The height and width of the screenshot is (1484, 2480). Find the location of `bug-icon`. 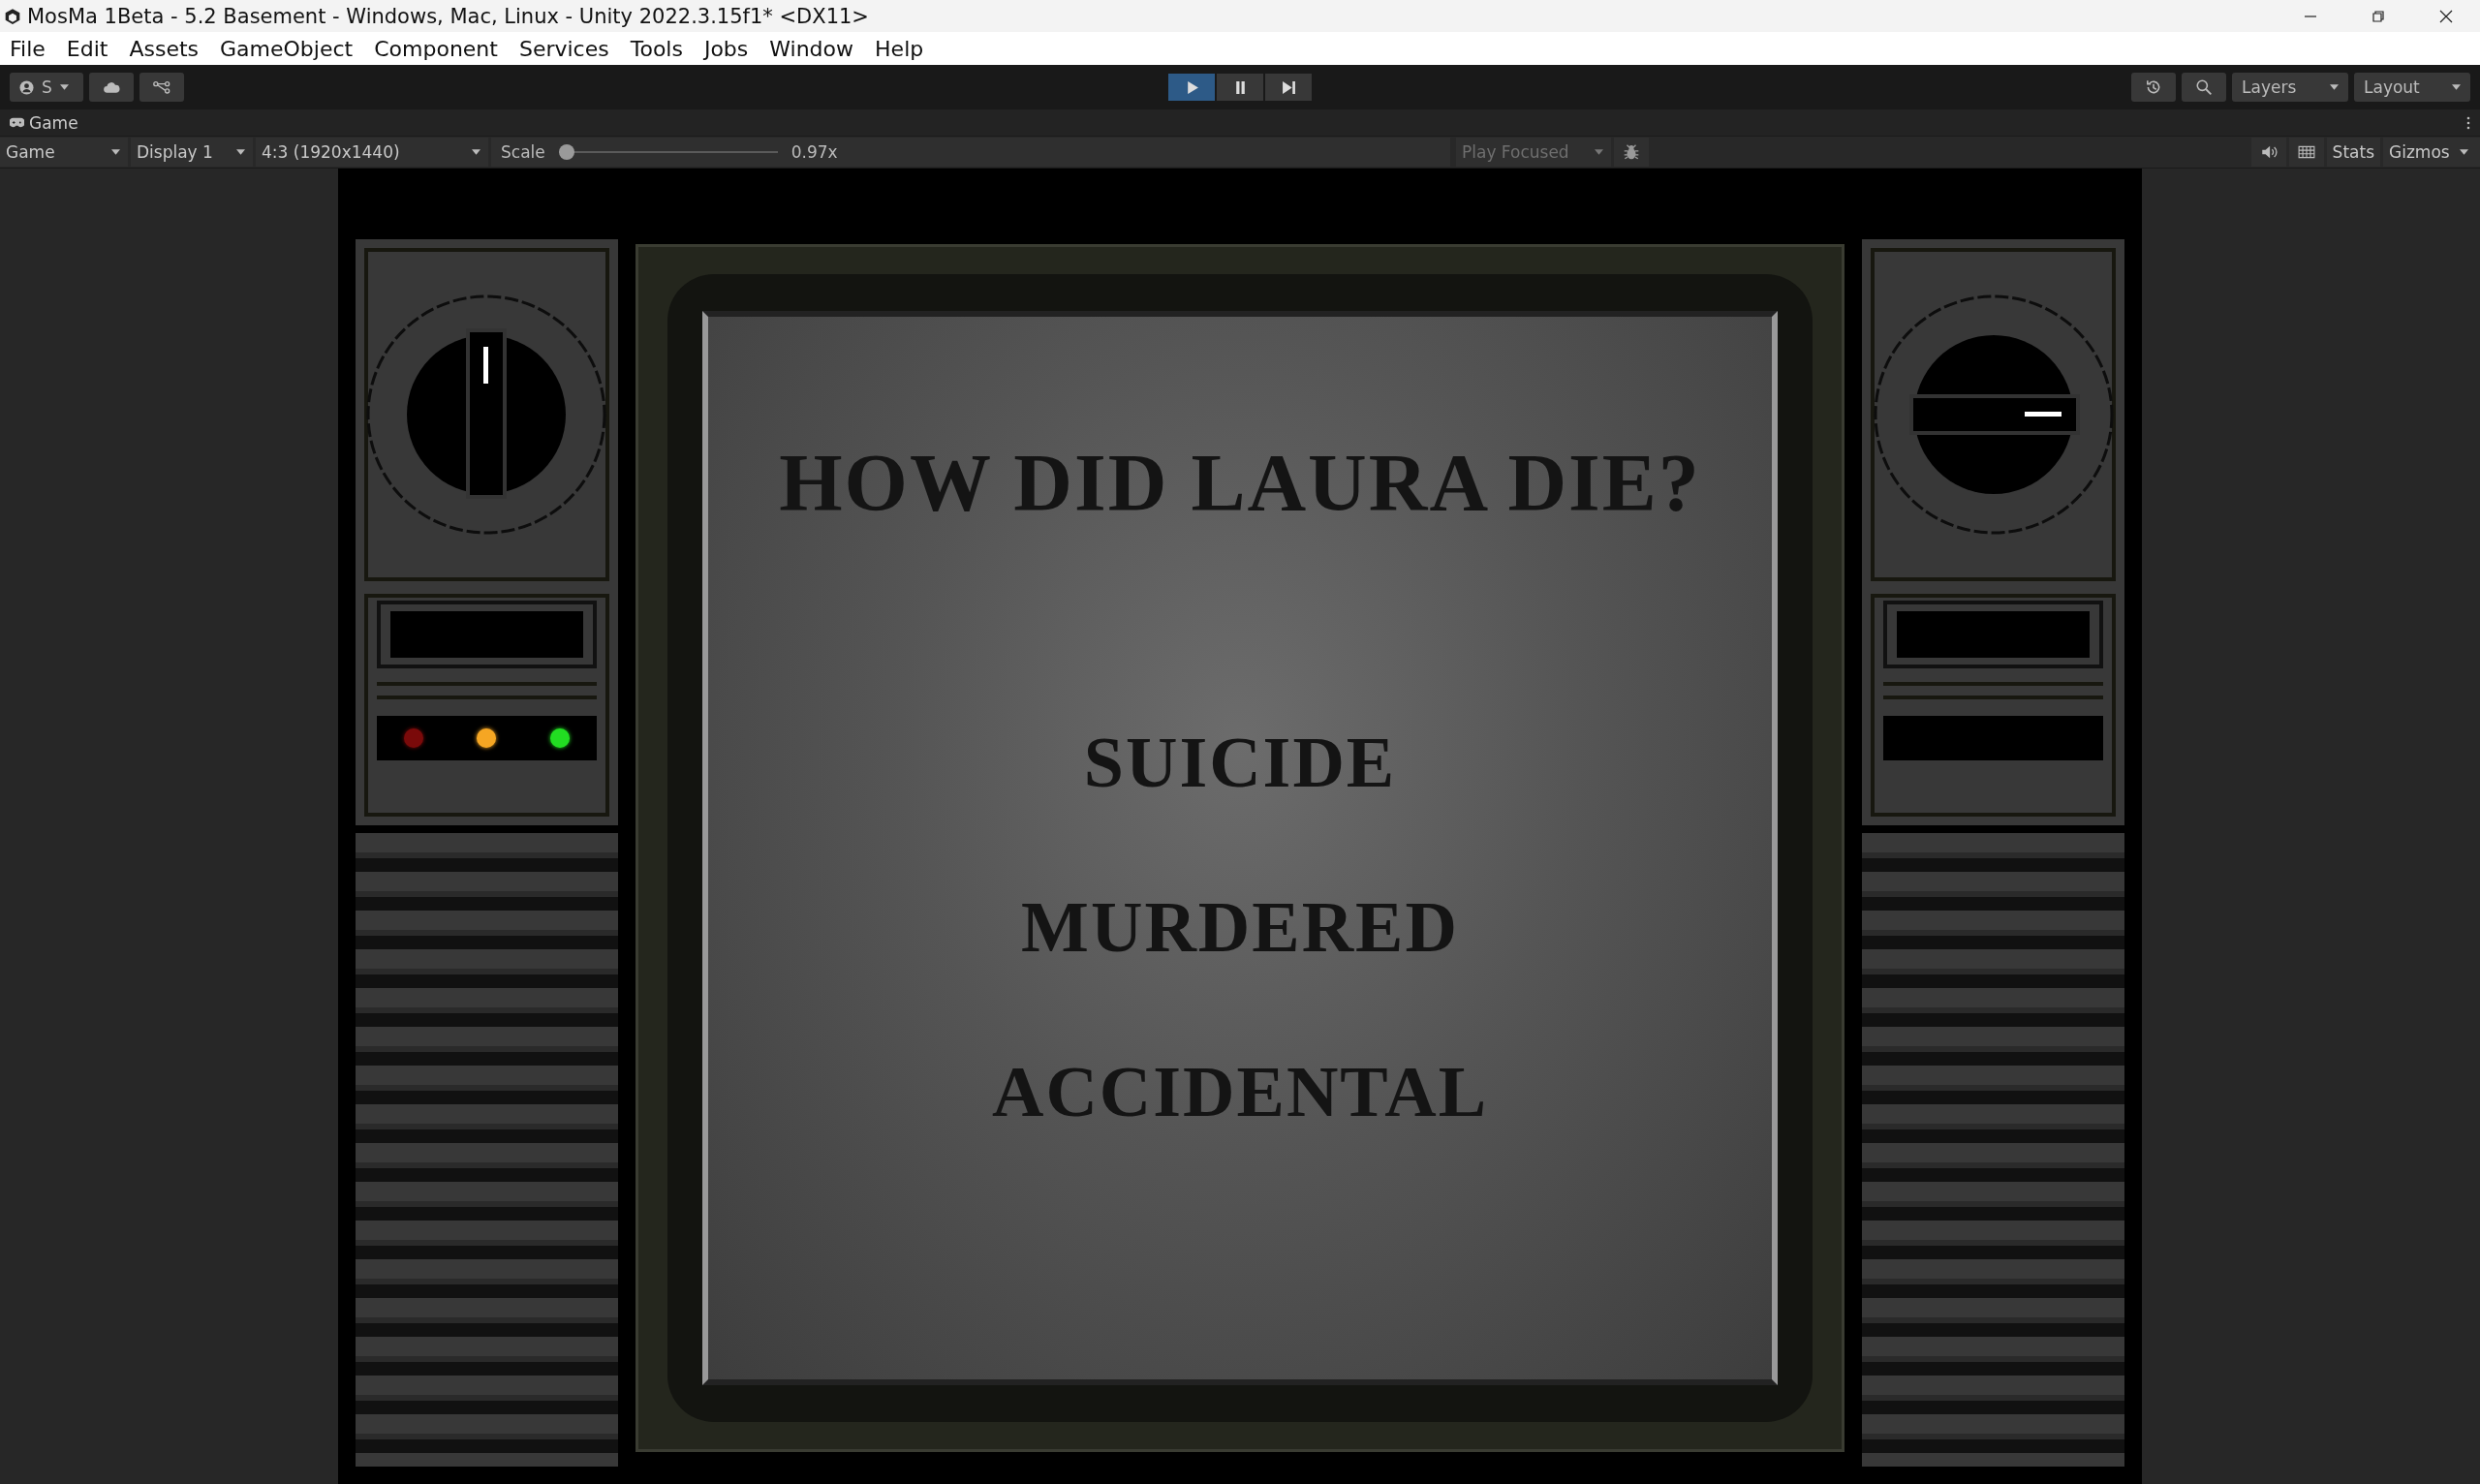

bug-icon is located at coordinates (1631, 152).